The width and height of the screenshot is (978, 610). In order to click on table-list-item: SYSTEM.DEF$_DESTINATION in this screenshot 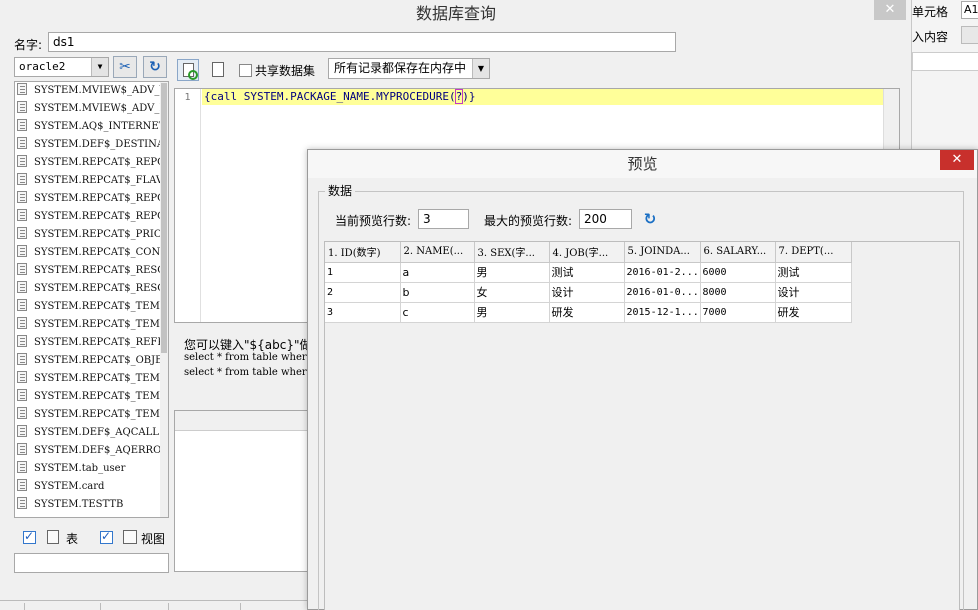, I will do `click(91, 145)`.